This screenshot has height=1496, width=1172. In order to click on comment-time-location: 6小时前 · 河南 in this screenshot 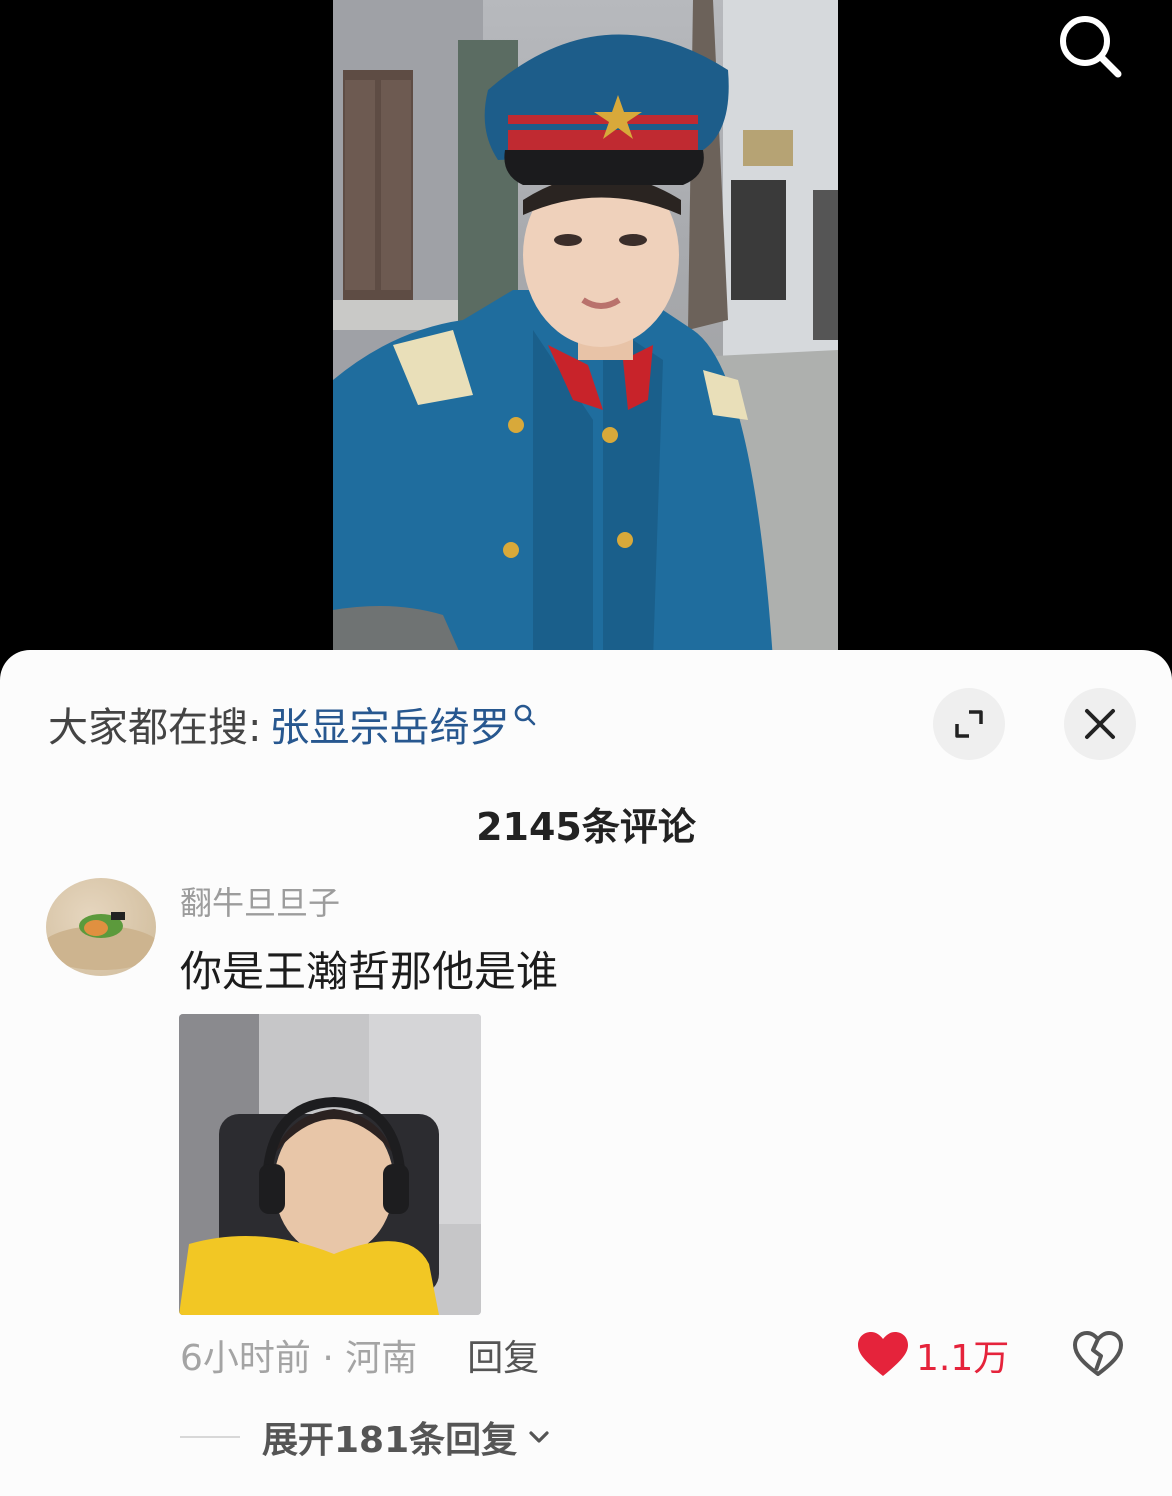, I will do `click(299, 1358)`.